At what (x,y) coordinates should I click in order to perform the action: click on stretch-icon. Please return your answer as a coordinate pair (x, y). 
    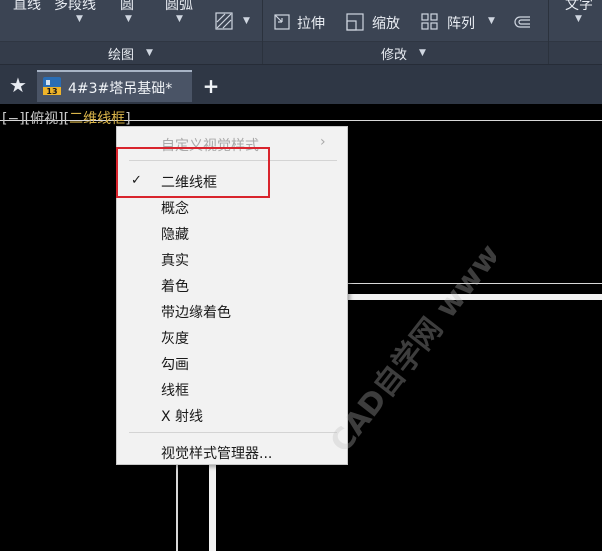
    Looking at the image, I should click on (282, 22).